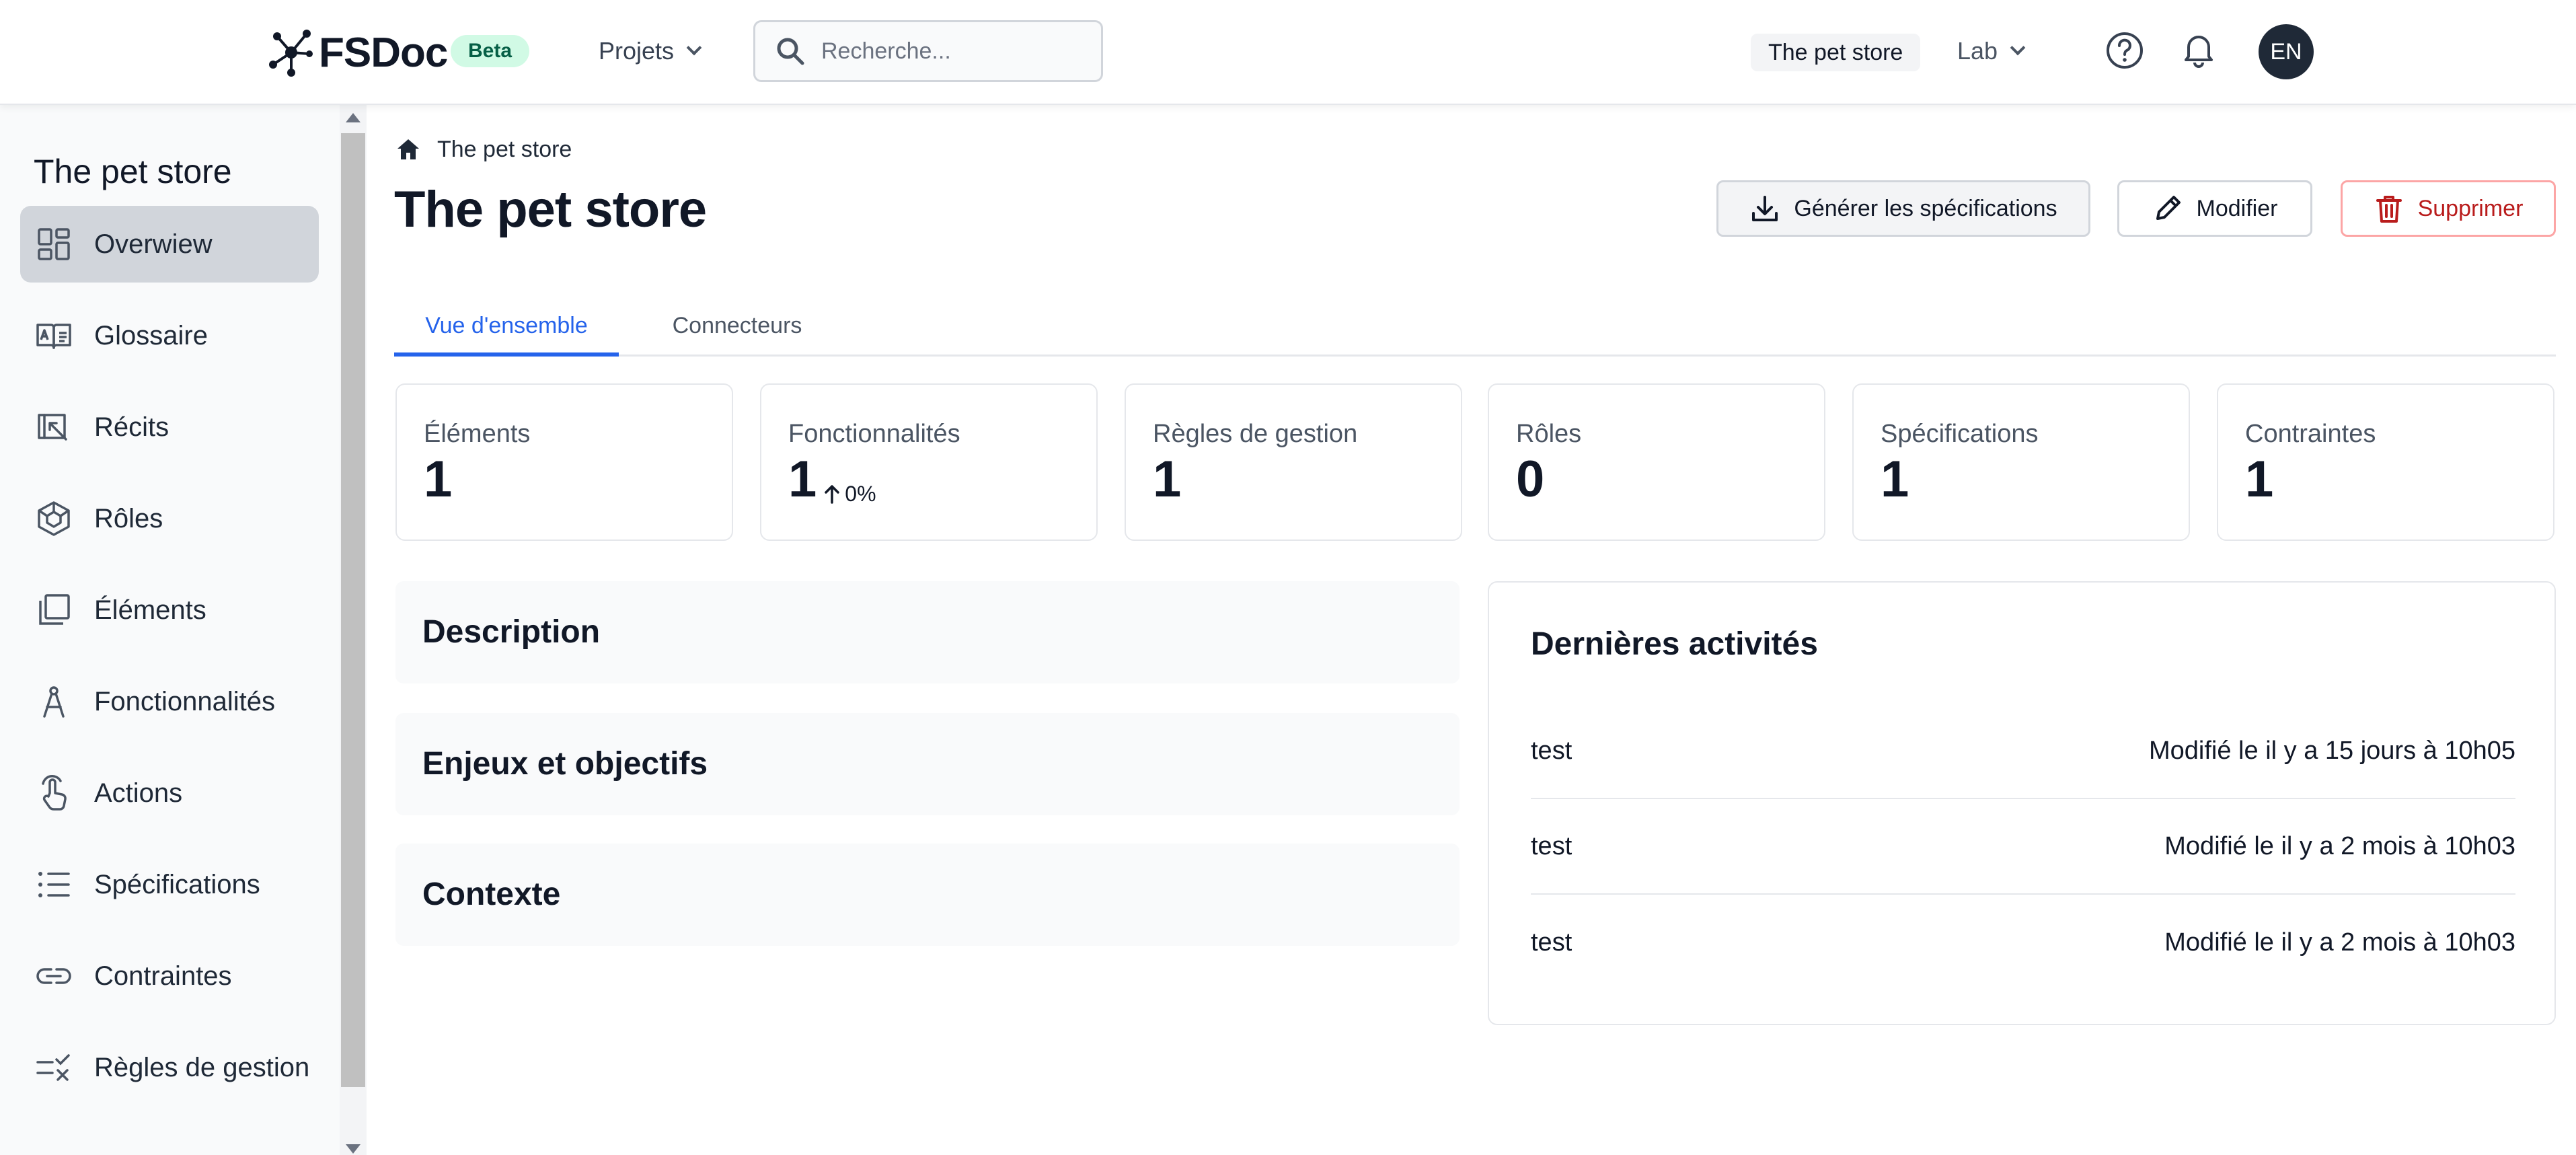  What do you see at coordinates (2124, 51) in the screenshot?
I see `help-icon` at bounding box center [2124, 51].